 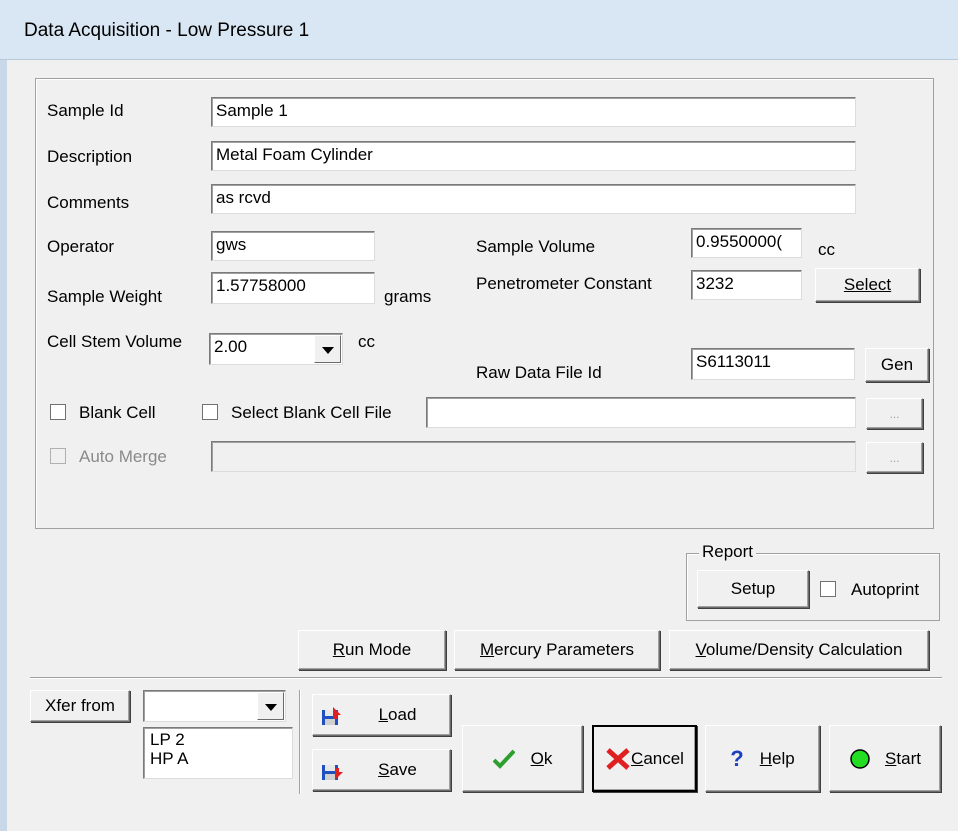 I want to click on select-blank-cell-file-label: Select Blank Cell File, so click(x=311, y=412).